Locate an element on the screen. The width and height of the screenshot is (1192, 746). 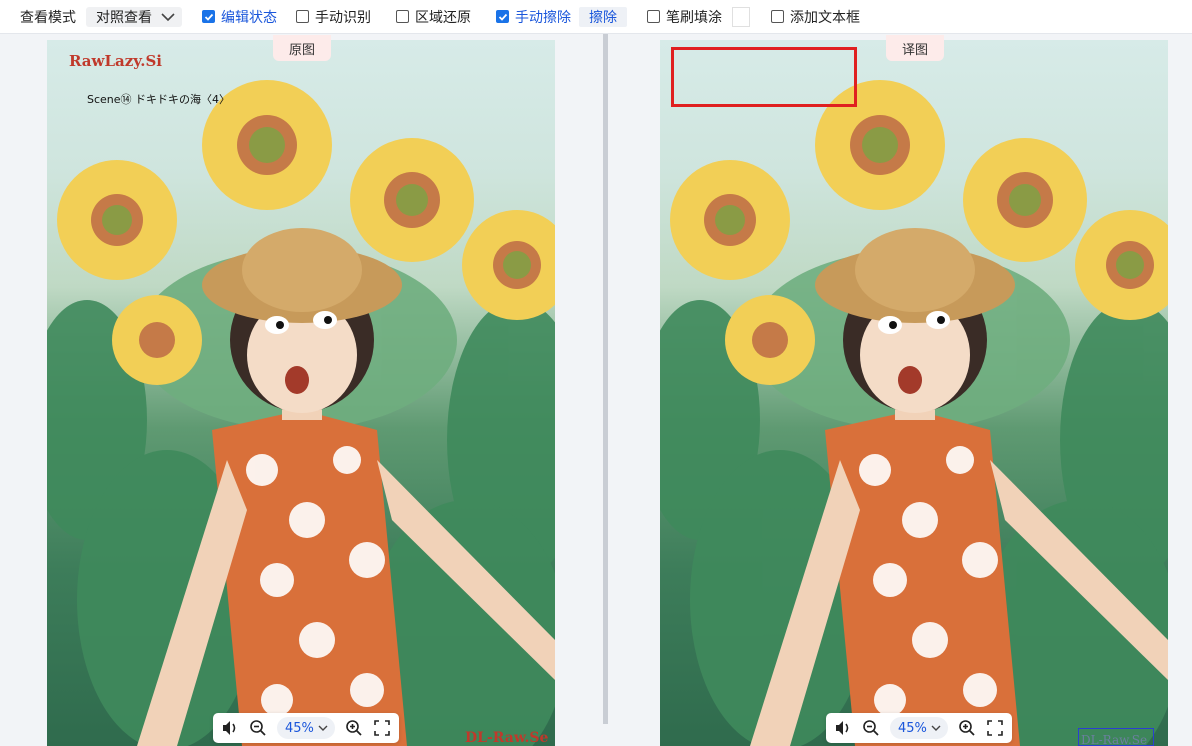
manual-detect-checkbox: 手动识别 is located at coordinates (333, 17).